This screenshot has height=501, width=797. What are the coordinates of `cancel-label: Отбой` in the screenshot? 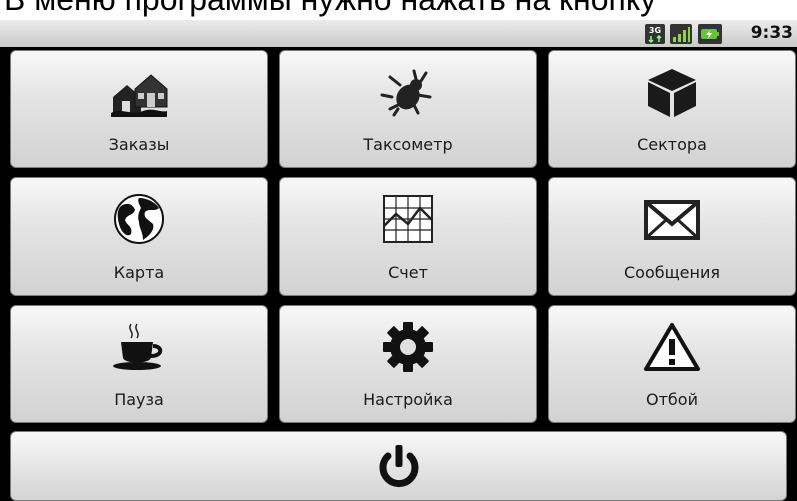 It's located at (672, 399).